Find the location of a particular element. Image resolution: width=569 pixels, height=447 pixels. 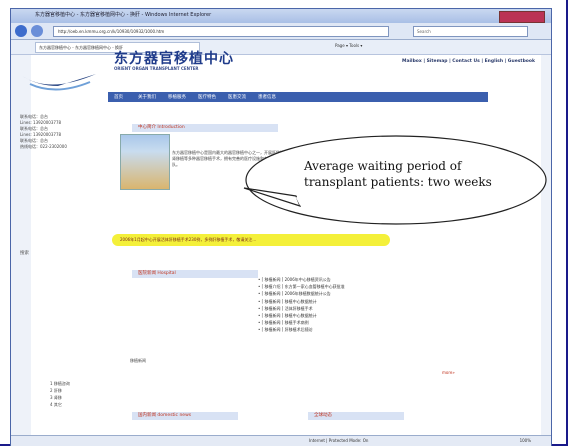

wing-logo is located at coordinates (59, 82).